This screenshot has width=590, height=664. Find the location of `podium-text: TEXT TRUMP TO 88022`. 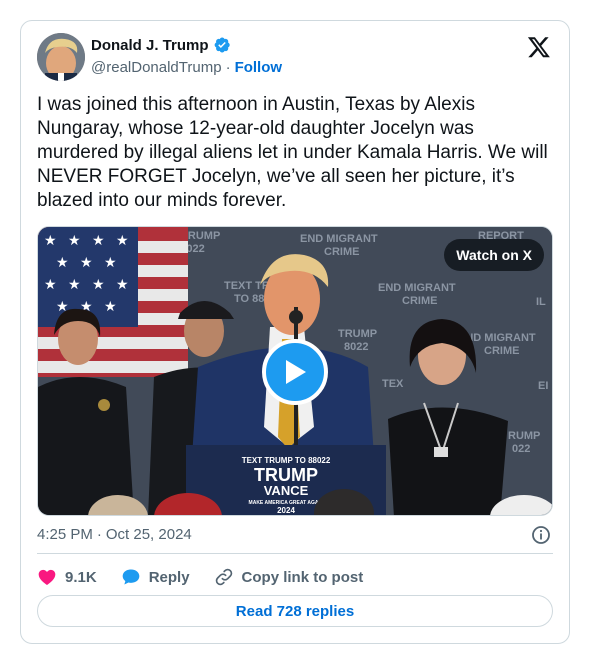

podium-text: TEXT TRUMP TO 88022 is located at coordinates (286, 460).